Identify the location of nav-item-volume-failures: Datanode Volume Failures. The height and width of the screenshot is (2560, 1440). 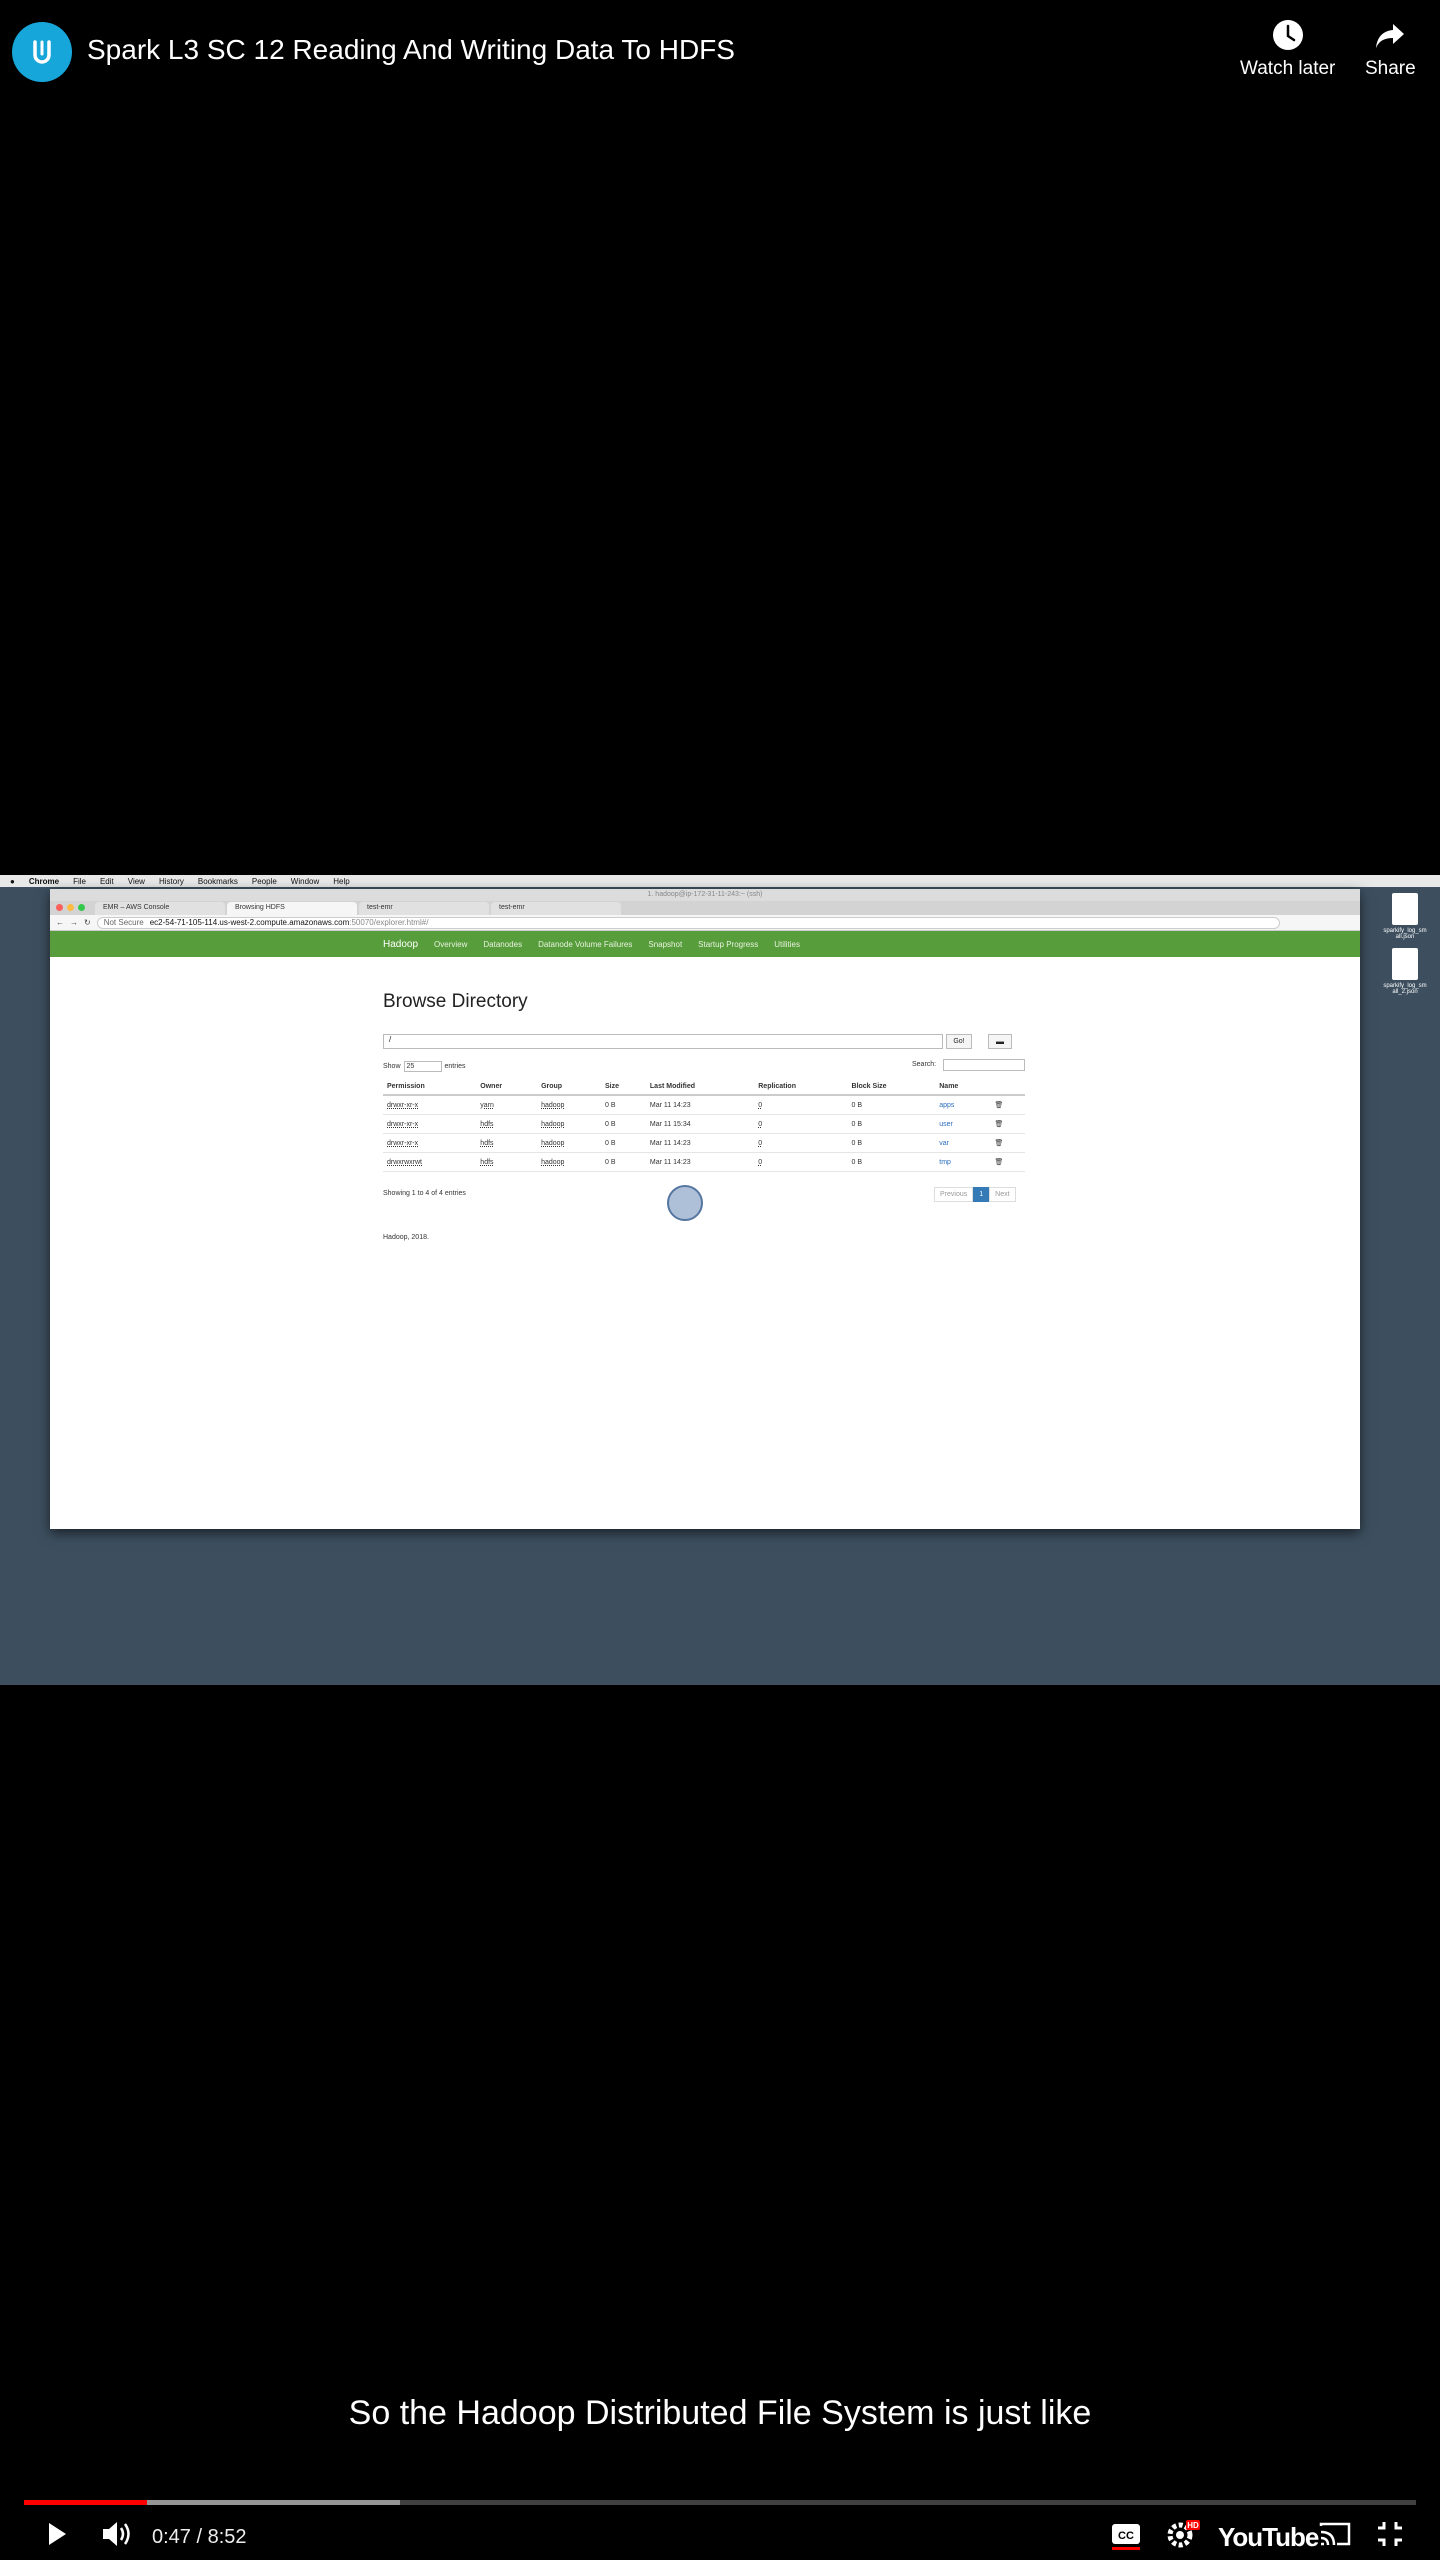
(585, 944).